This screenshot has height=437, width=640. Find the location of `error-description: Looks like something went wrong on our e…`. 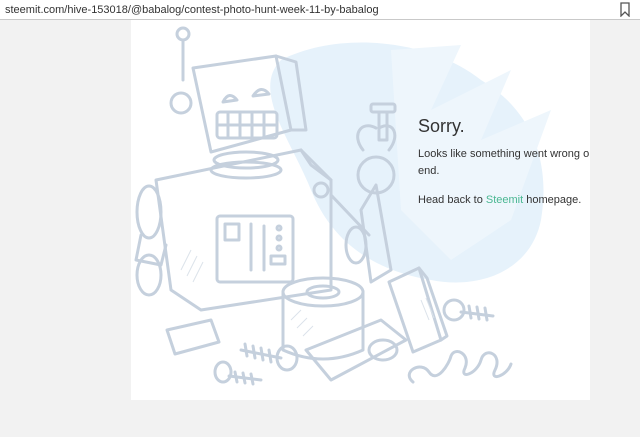

error-description: Looks like something went wrong on our e… is located at coordinates (504, 162).